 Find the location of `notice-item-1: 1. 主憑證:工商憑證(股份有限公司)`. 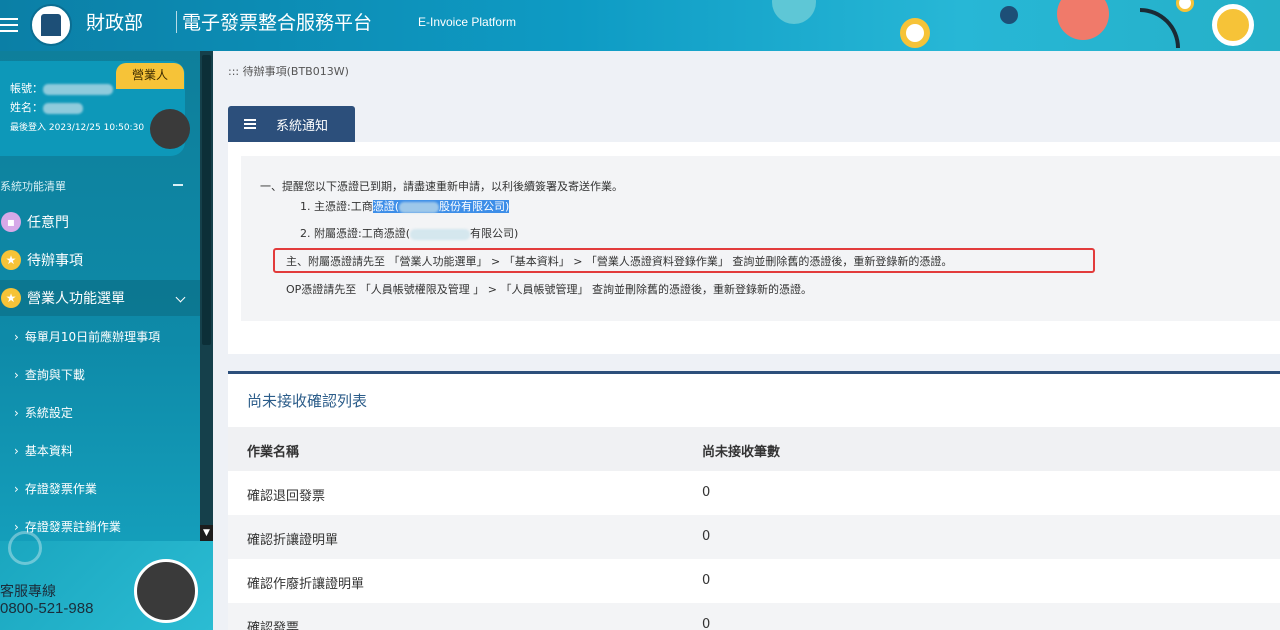

notice-item-1: 1. 主憑證:工商憑證(股份有限公司) is located at coordinates (405, 206).